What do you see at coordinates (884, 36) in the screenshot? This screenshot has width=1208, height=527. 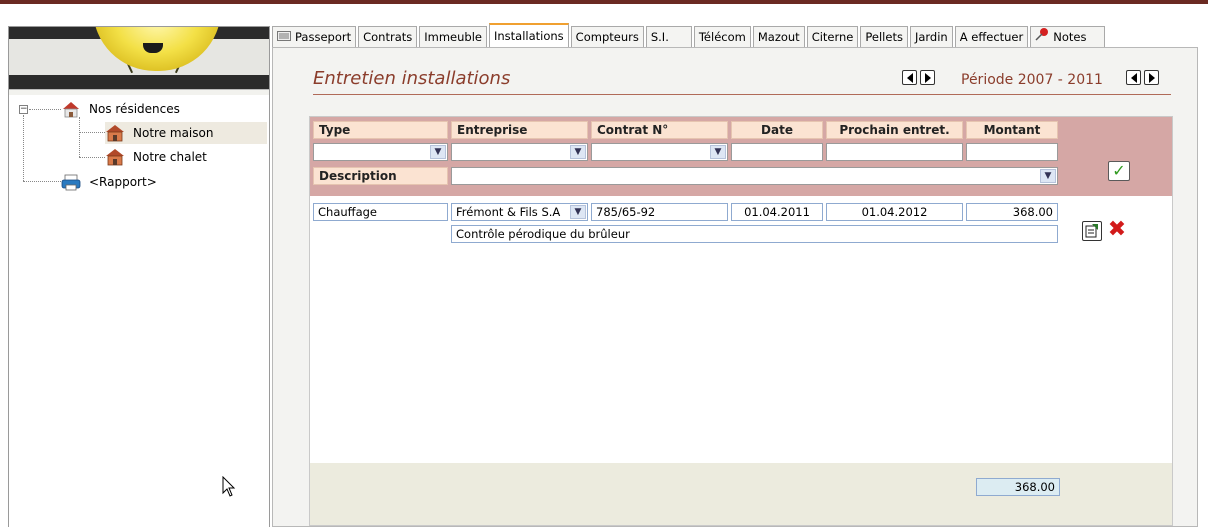 I see `tab-pellets: Pellets` at bounding box center [884, 36].